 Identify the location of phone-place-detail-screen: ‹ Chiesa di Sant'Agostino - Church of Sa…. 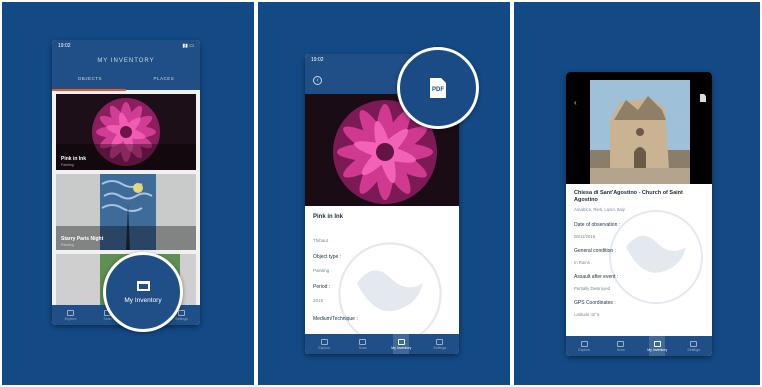
(639, 214).